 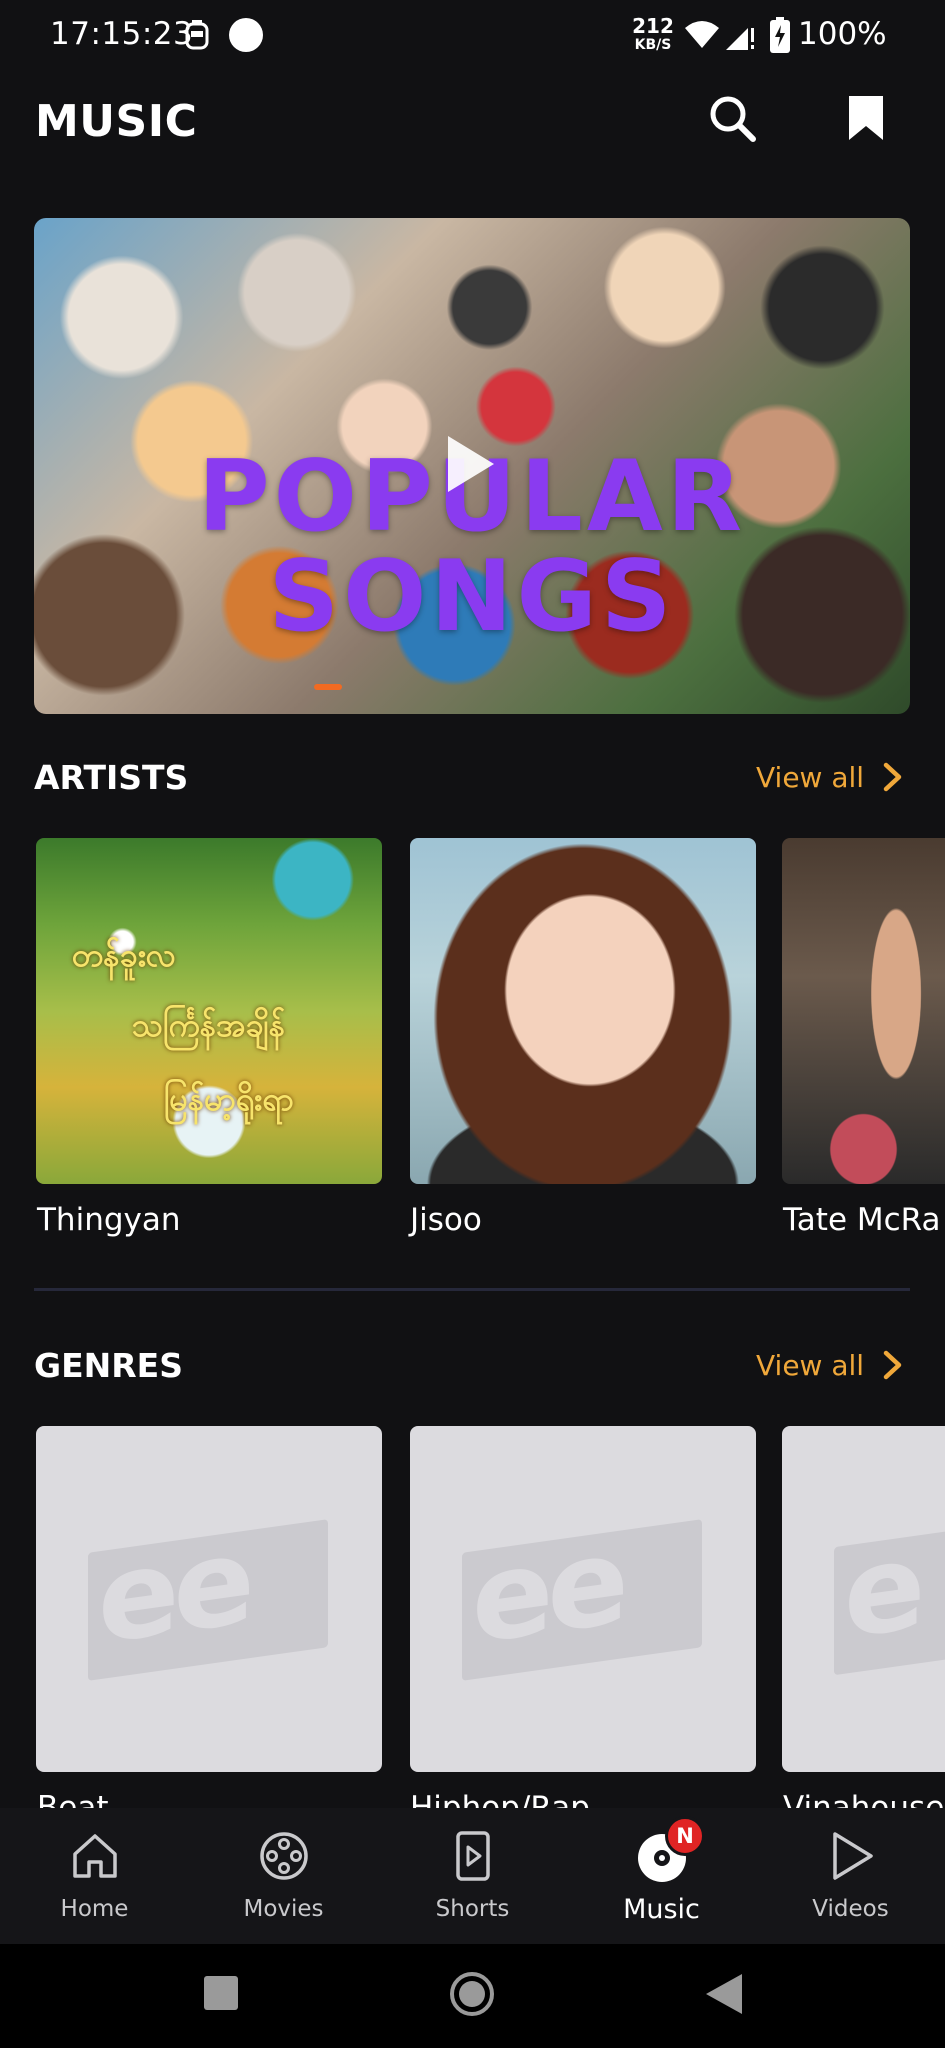 I want to click on back-icon, so click(x=724, y=1994).